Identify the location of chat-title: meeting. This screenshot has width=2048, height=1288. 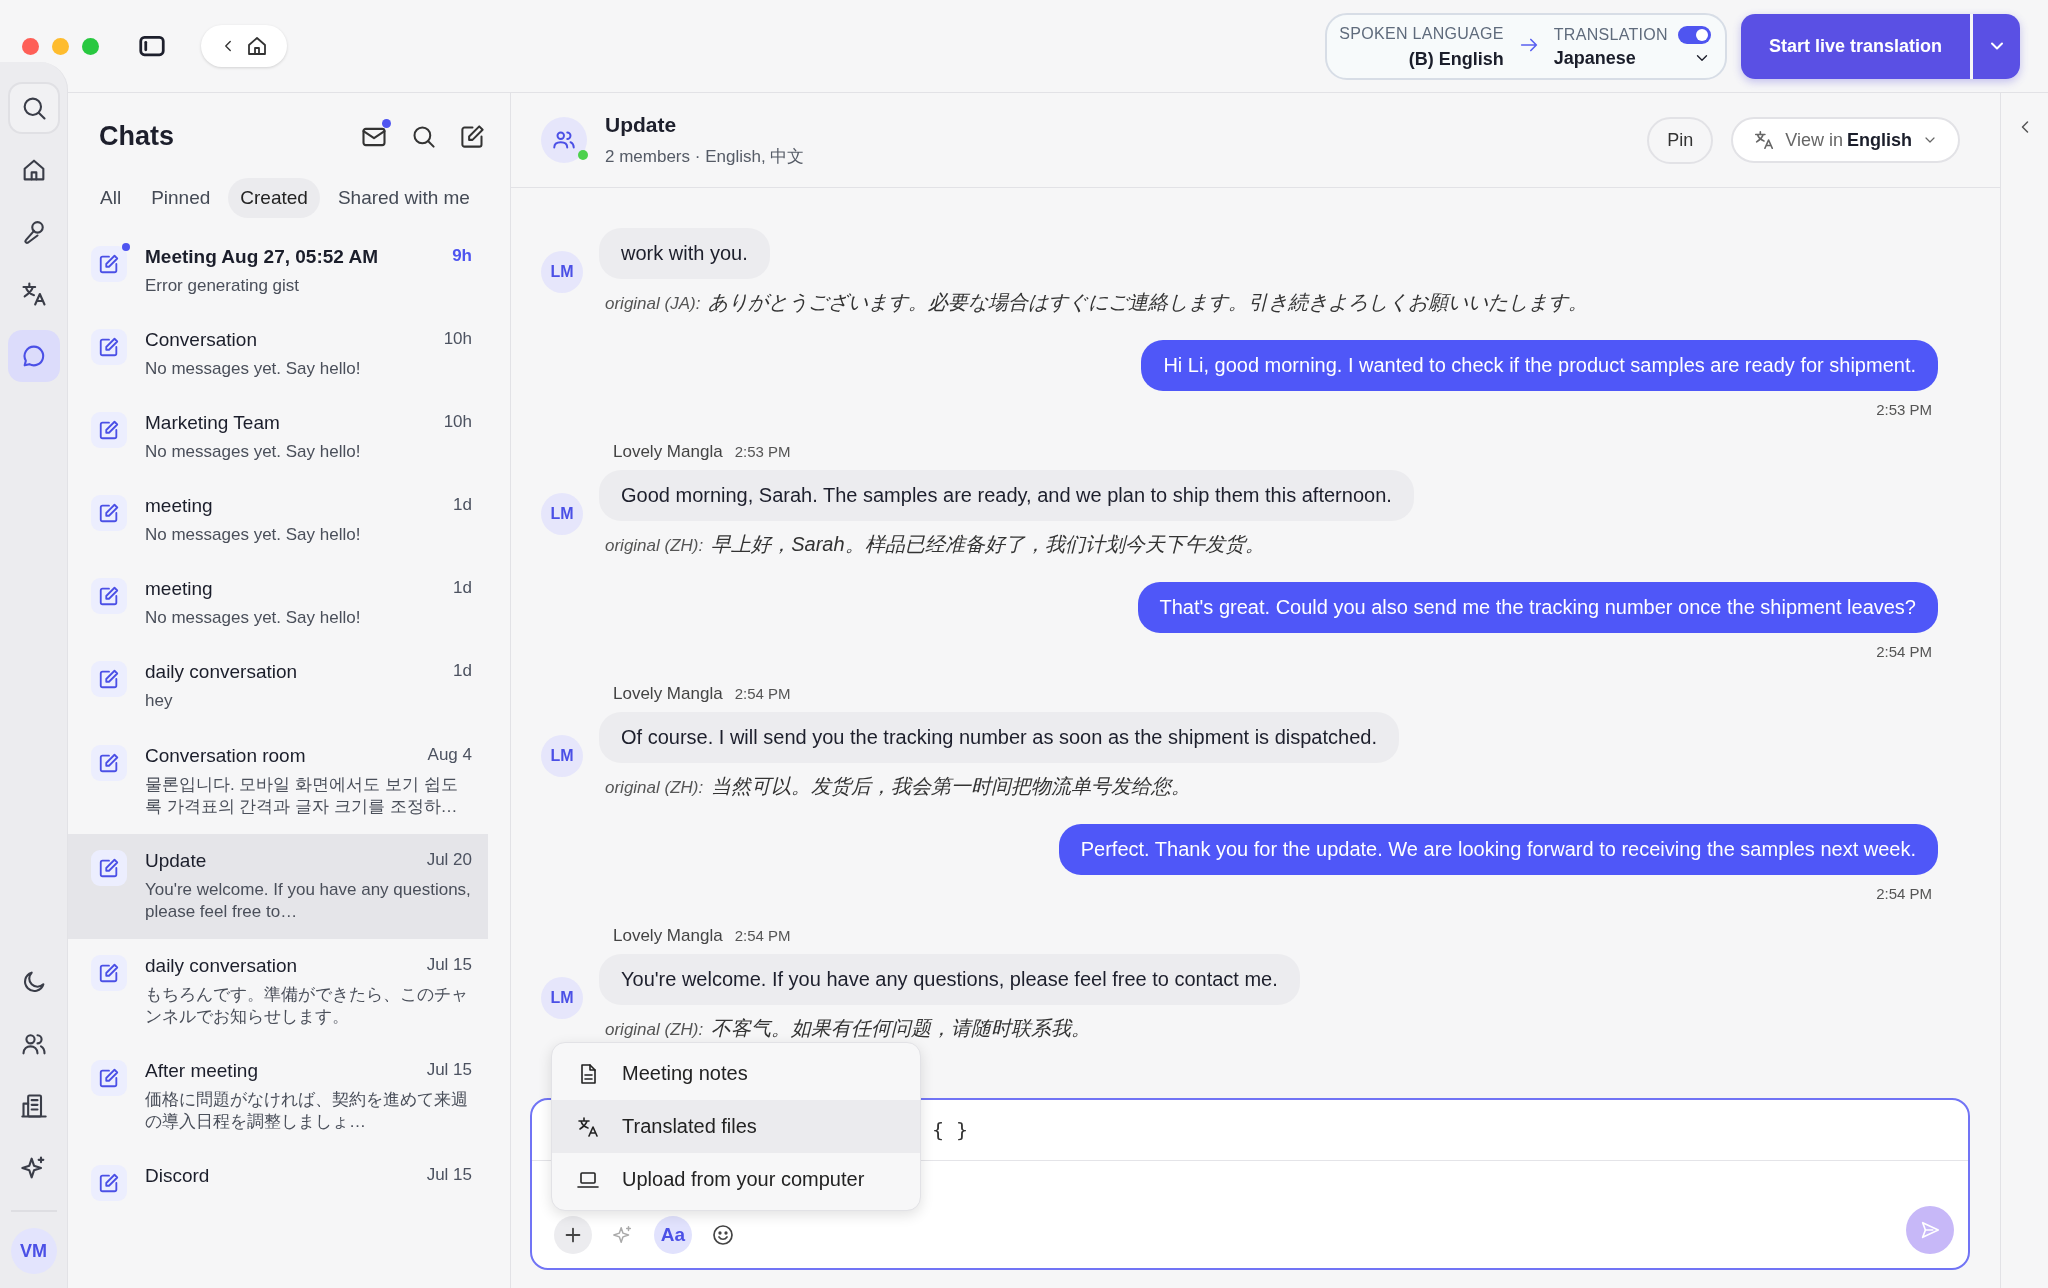
(179, 589).